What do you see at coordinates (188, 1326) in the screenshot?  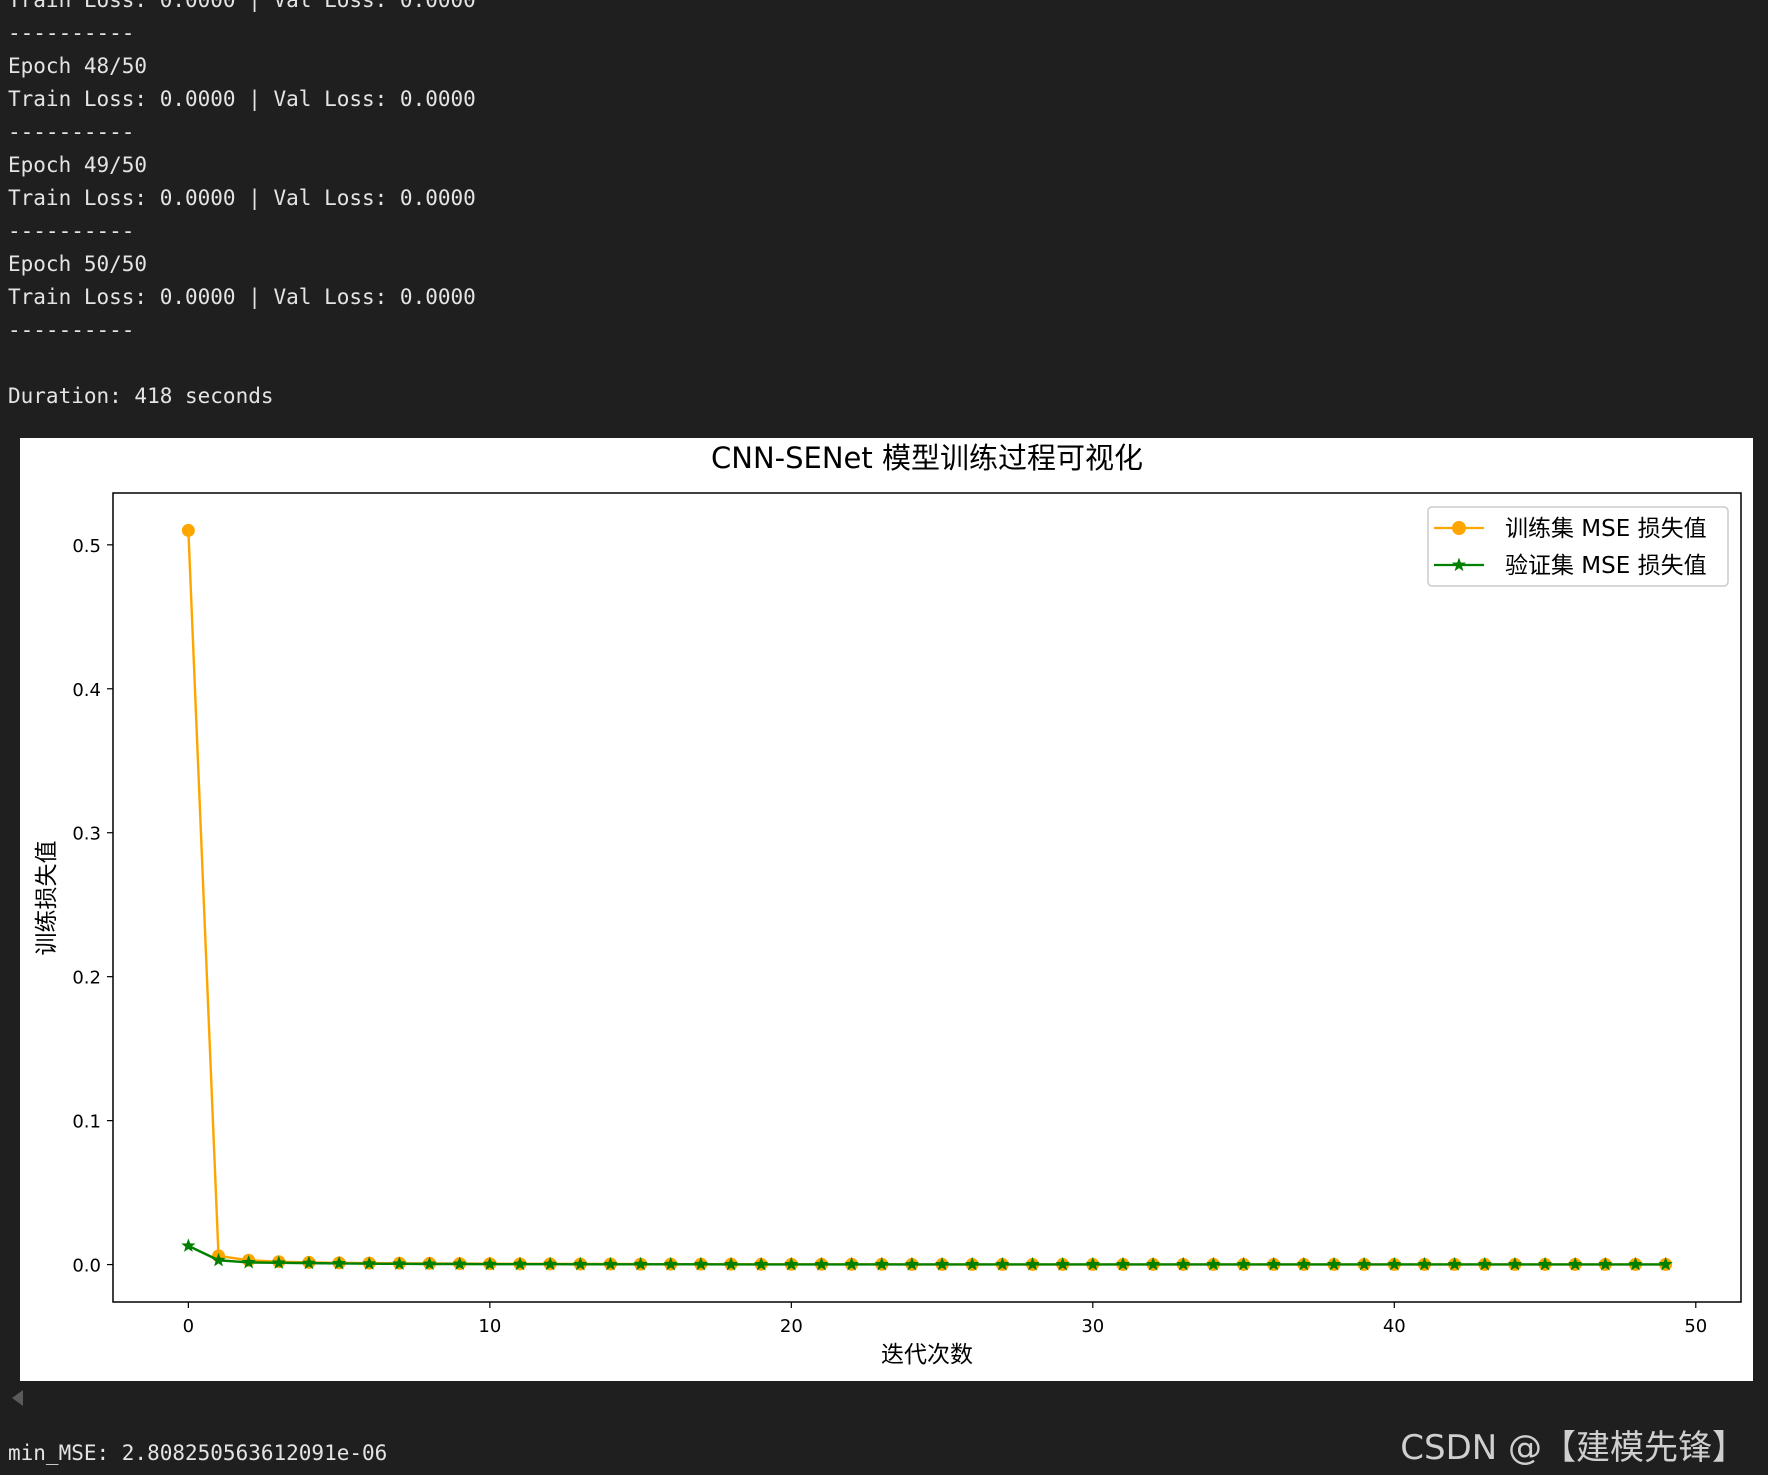 I see `x-tick-label: 0` at bounding box center [188, 1326].